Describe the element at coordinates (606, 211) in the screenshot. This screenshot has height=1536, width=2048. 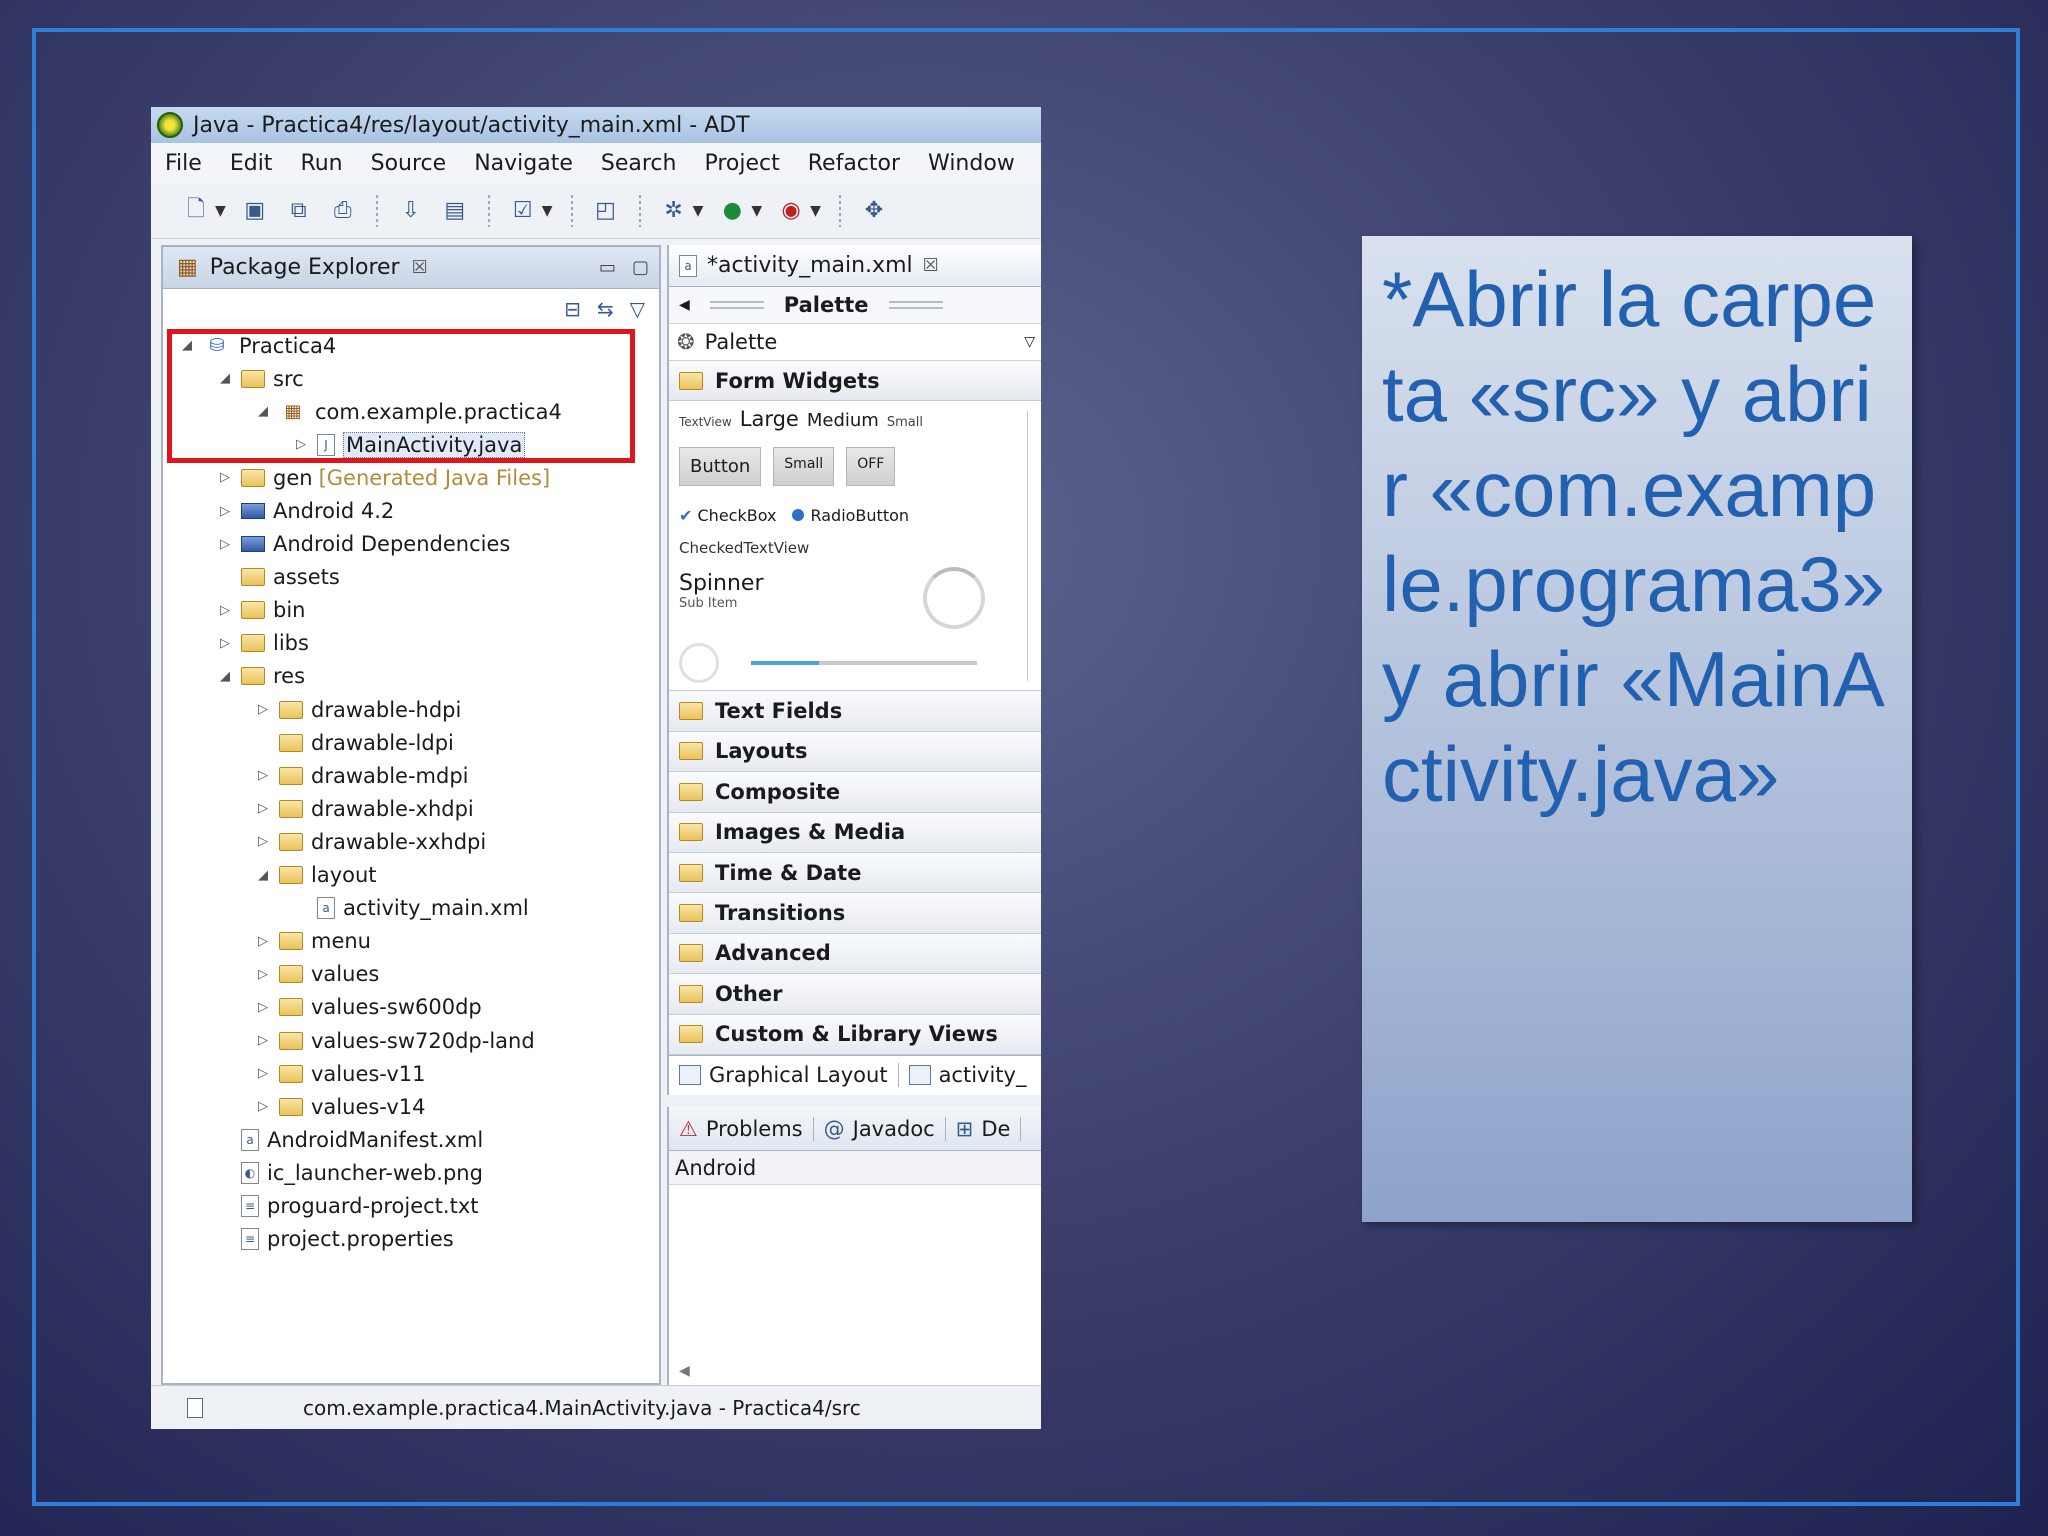
I see `new-android-project-icon: ◰` at that location.